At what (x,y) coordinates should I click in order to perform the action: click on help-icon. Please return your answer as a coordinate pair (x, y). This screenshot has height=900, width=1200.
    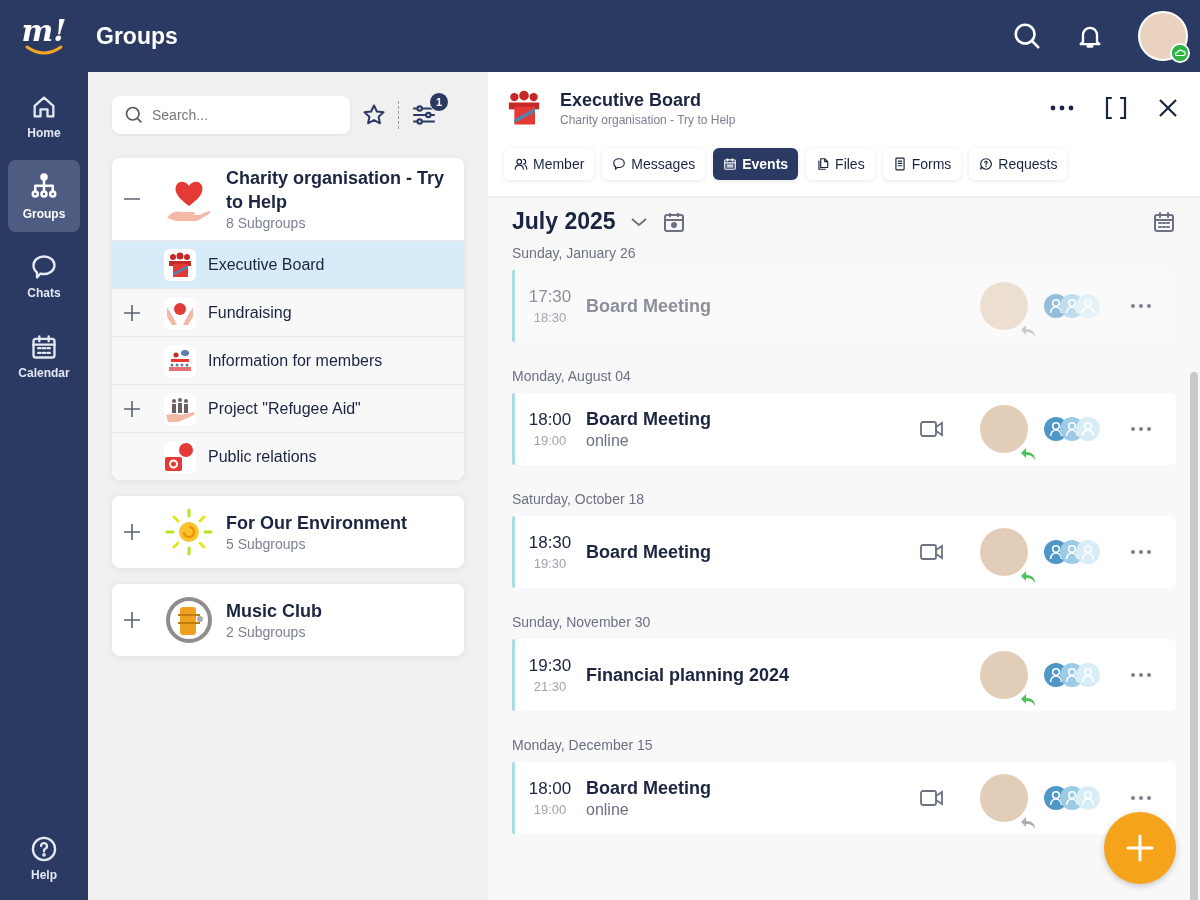
    Looking at the image, I should click on (44, 848).